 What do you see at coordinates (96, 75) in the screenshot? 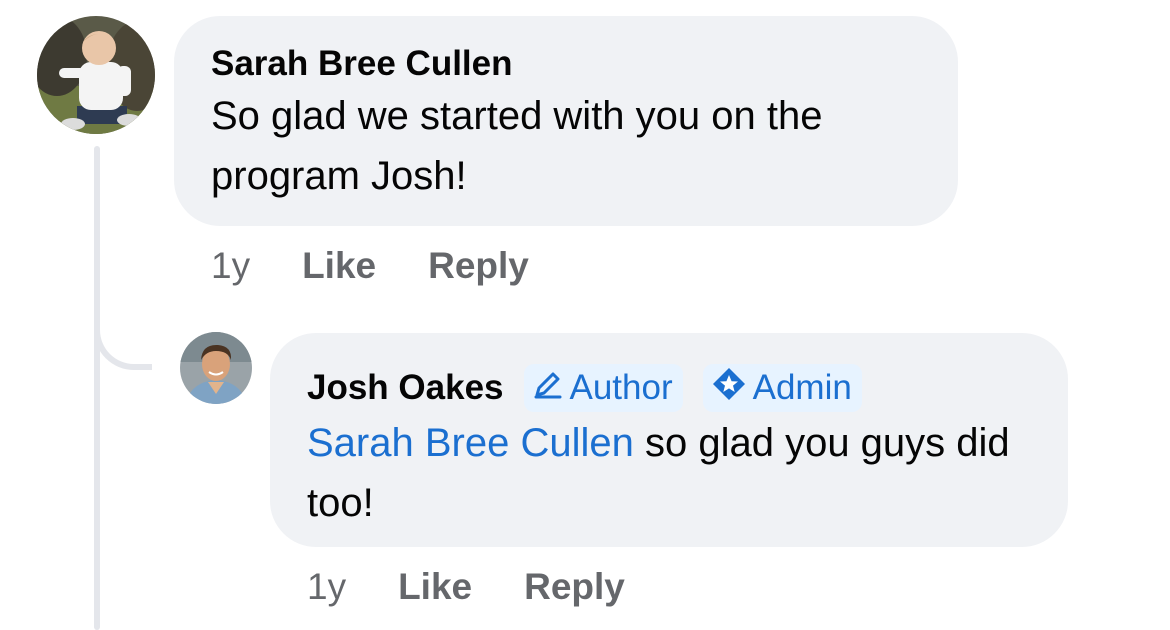
I see `avatar-sarah` at bounding box center [96, 75].